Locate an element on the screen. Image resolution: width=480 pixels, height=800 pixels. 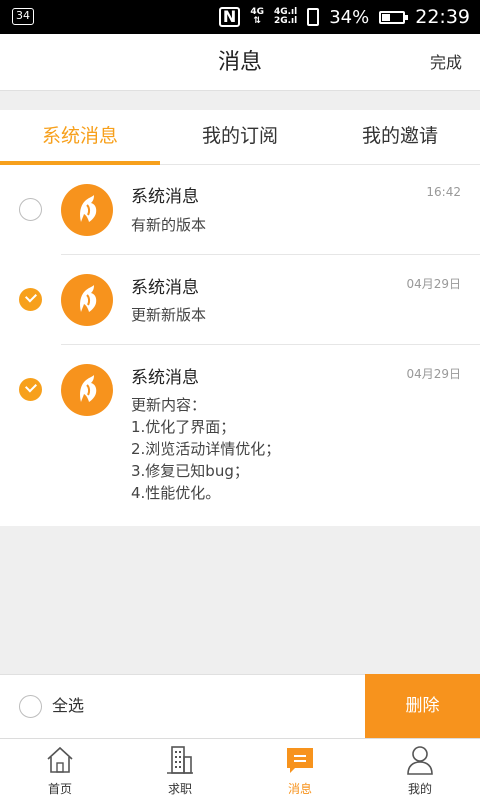
nav-home-label: 首页 is located at coordinates (59, 789).